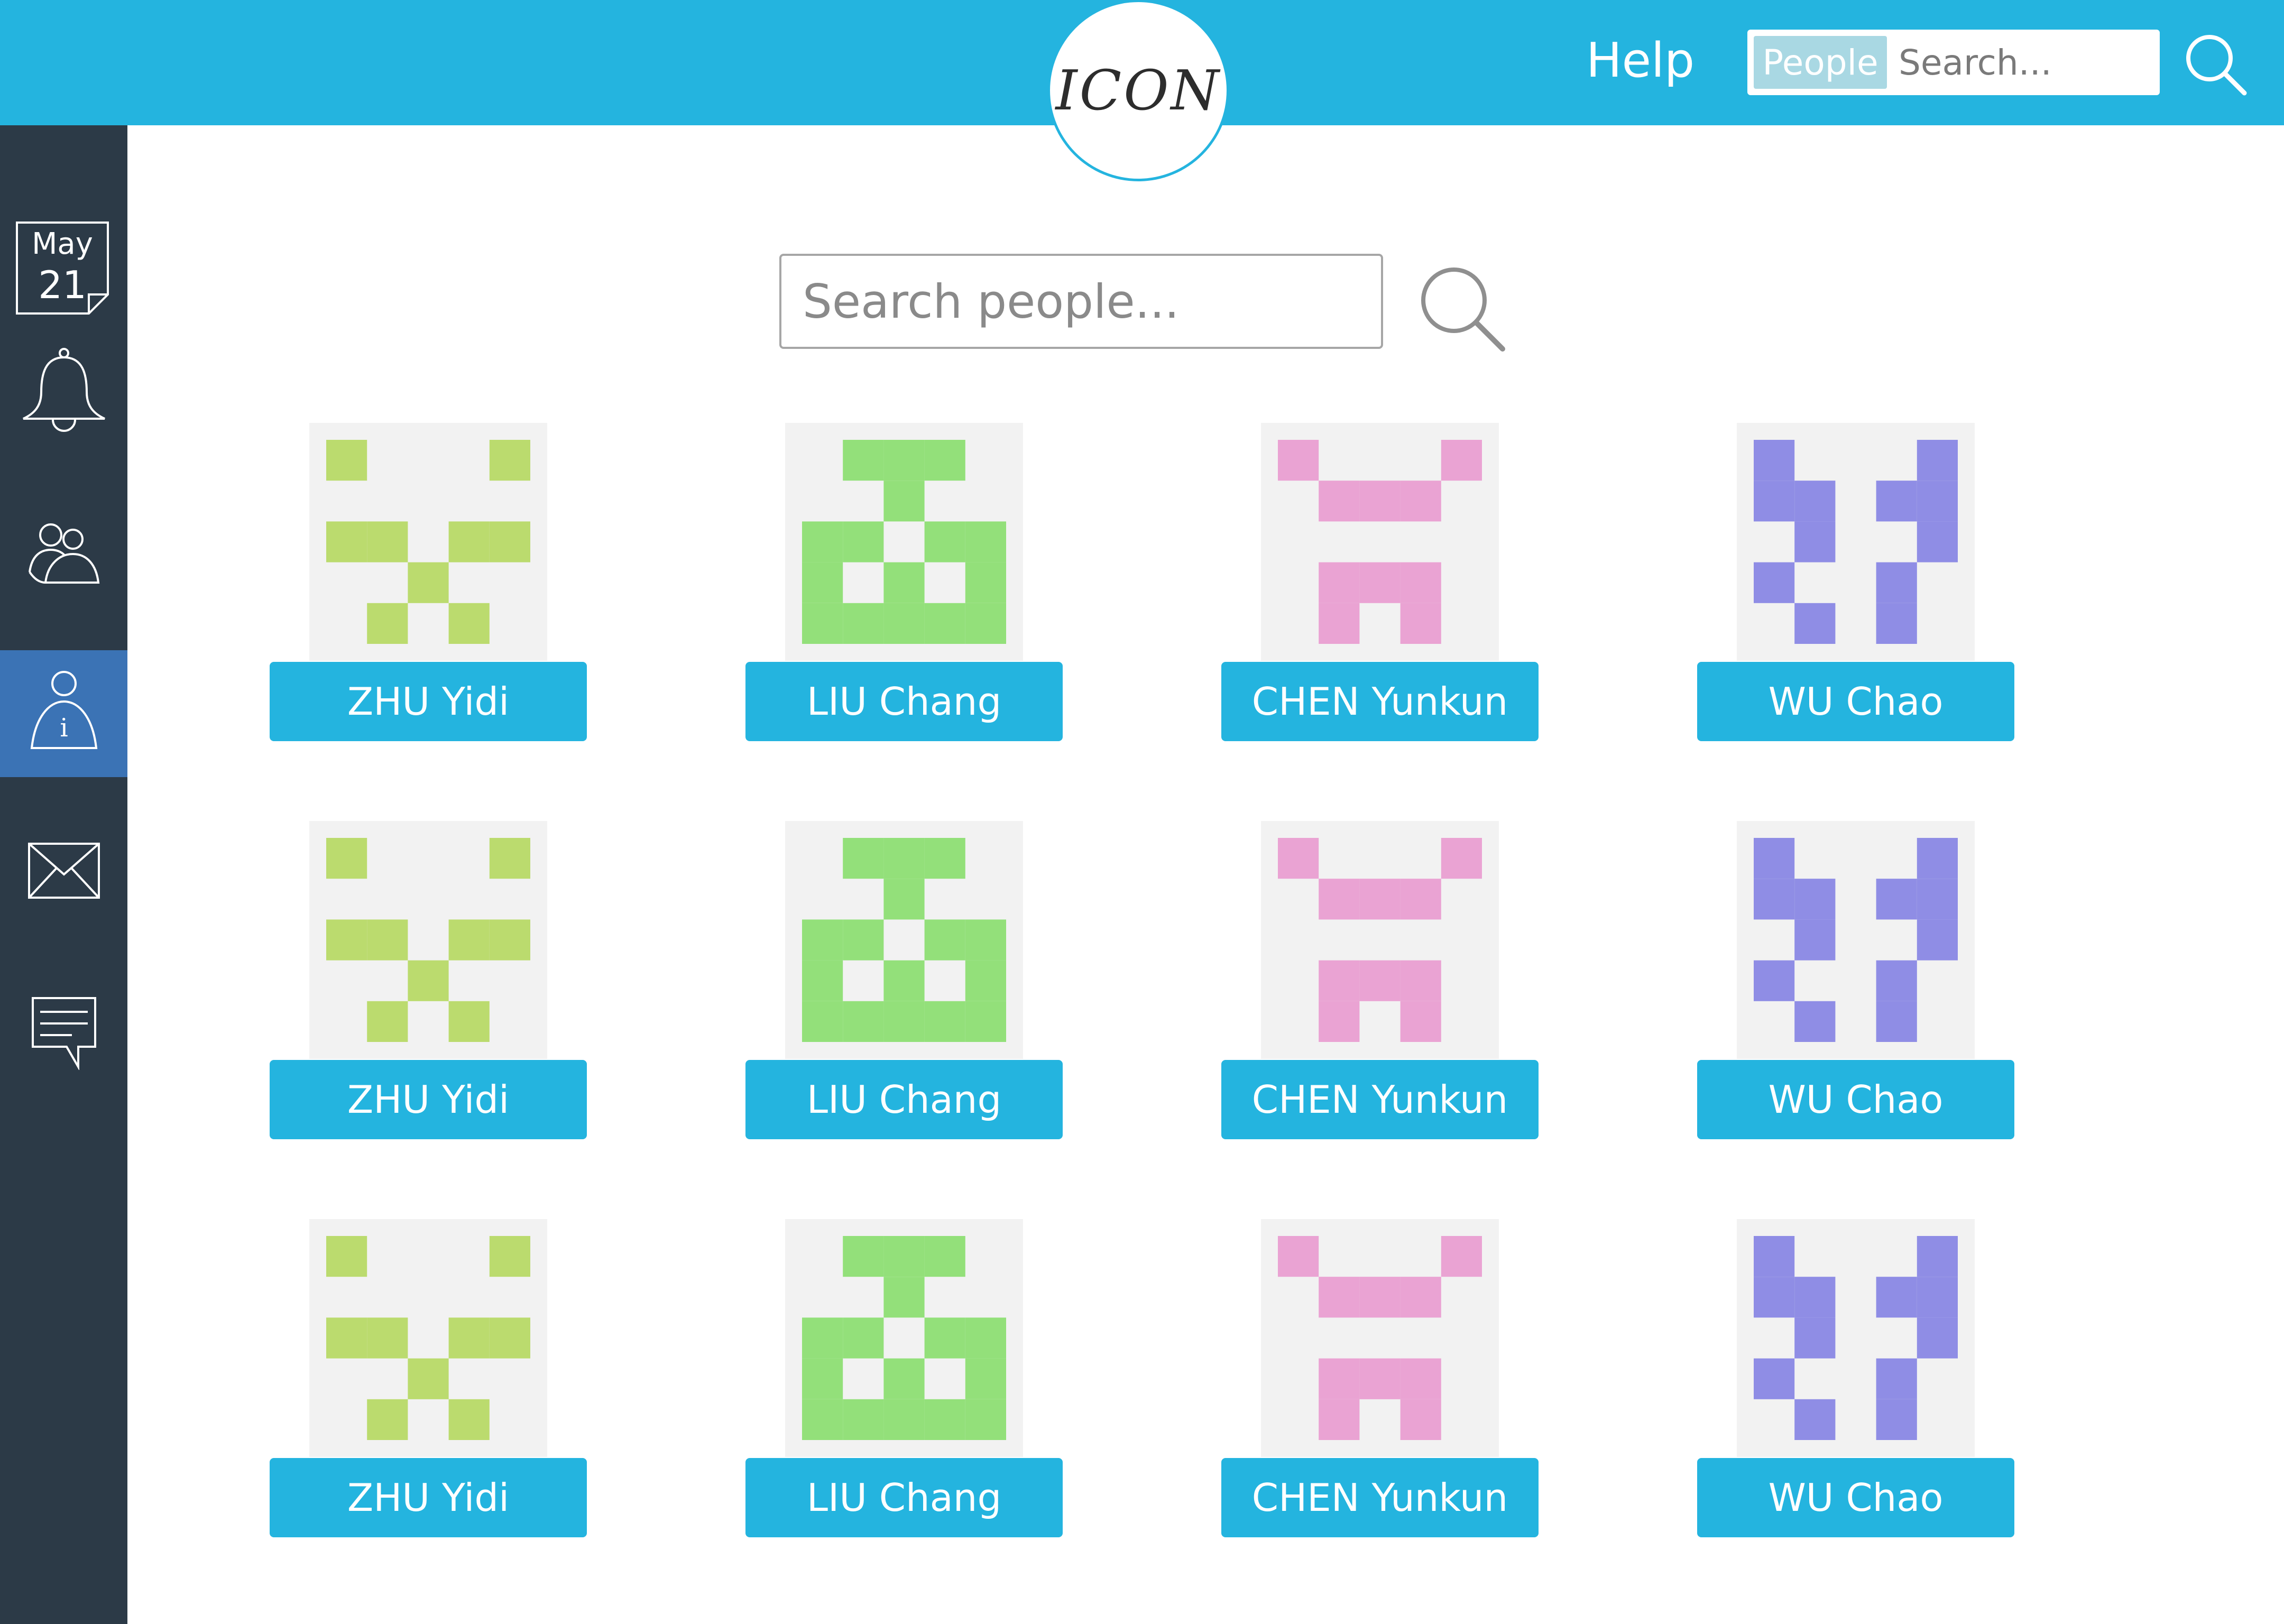 Image resolution: width=2284 pixels, height=1624 pixels. I want to click on date-day: 21, so click(62, 285).